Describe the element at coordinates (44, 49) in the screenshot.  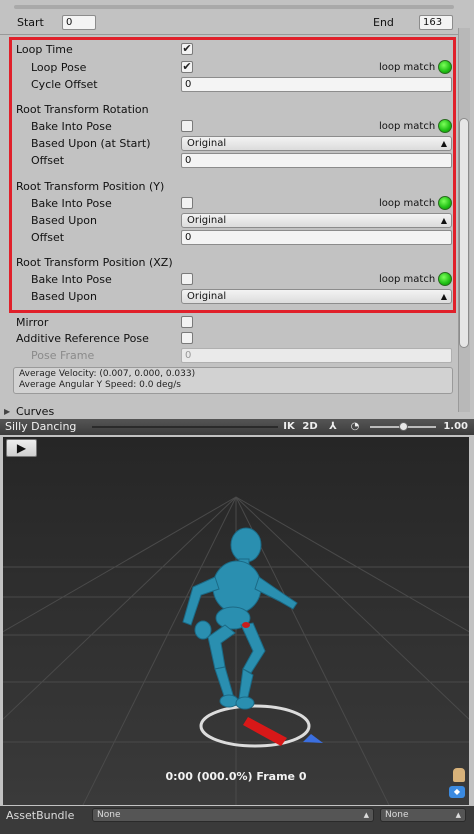
I see `loop-time-label: Loop Time` at that location.